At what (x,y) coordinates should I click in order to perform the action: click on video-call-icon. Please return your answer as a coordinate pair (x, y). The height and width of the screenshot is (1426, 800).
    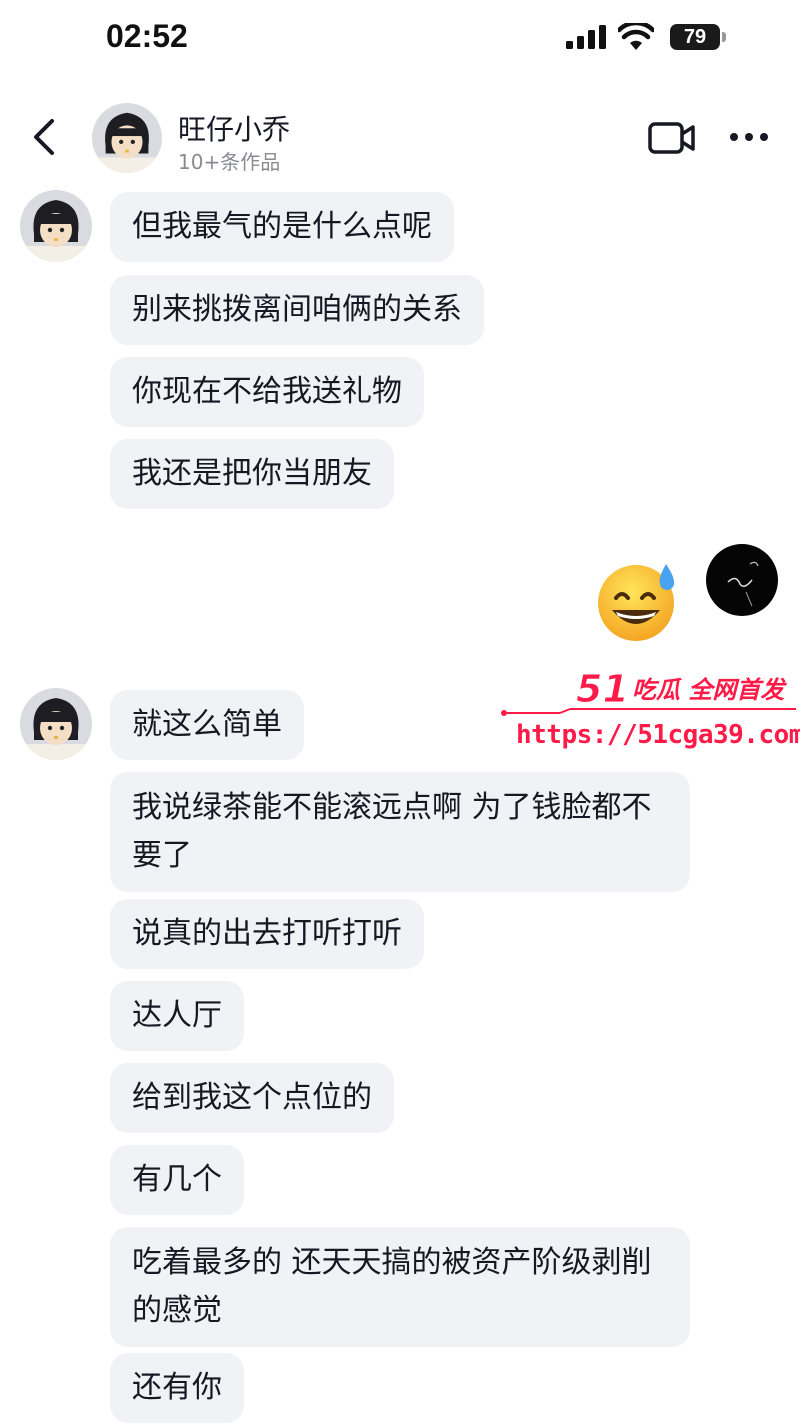
    Looking at the image, I should click on (672, 138).